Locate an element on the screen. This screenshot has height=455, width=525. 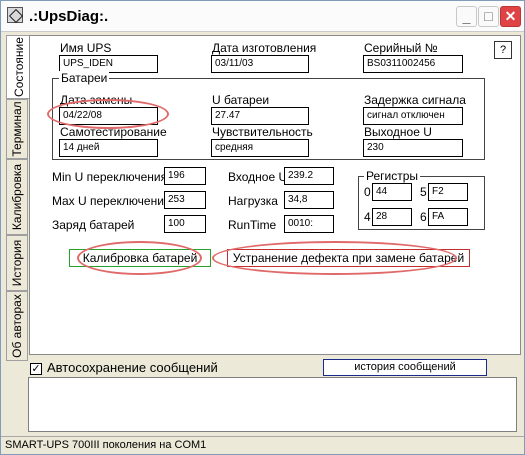
replace-date-field: 04/22/08 is located at coordinates (108, 116).